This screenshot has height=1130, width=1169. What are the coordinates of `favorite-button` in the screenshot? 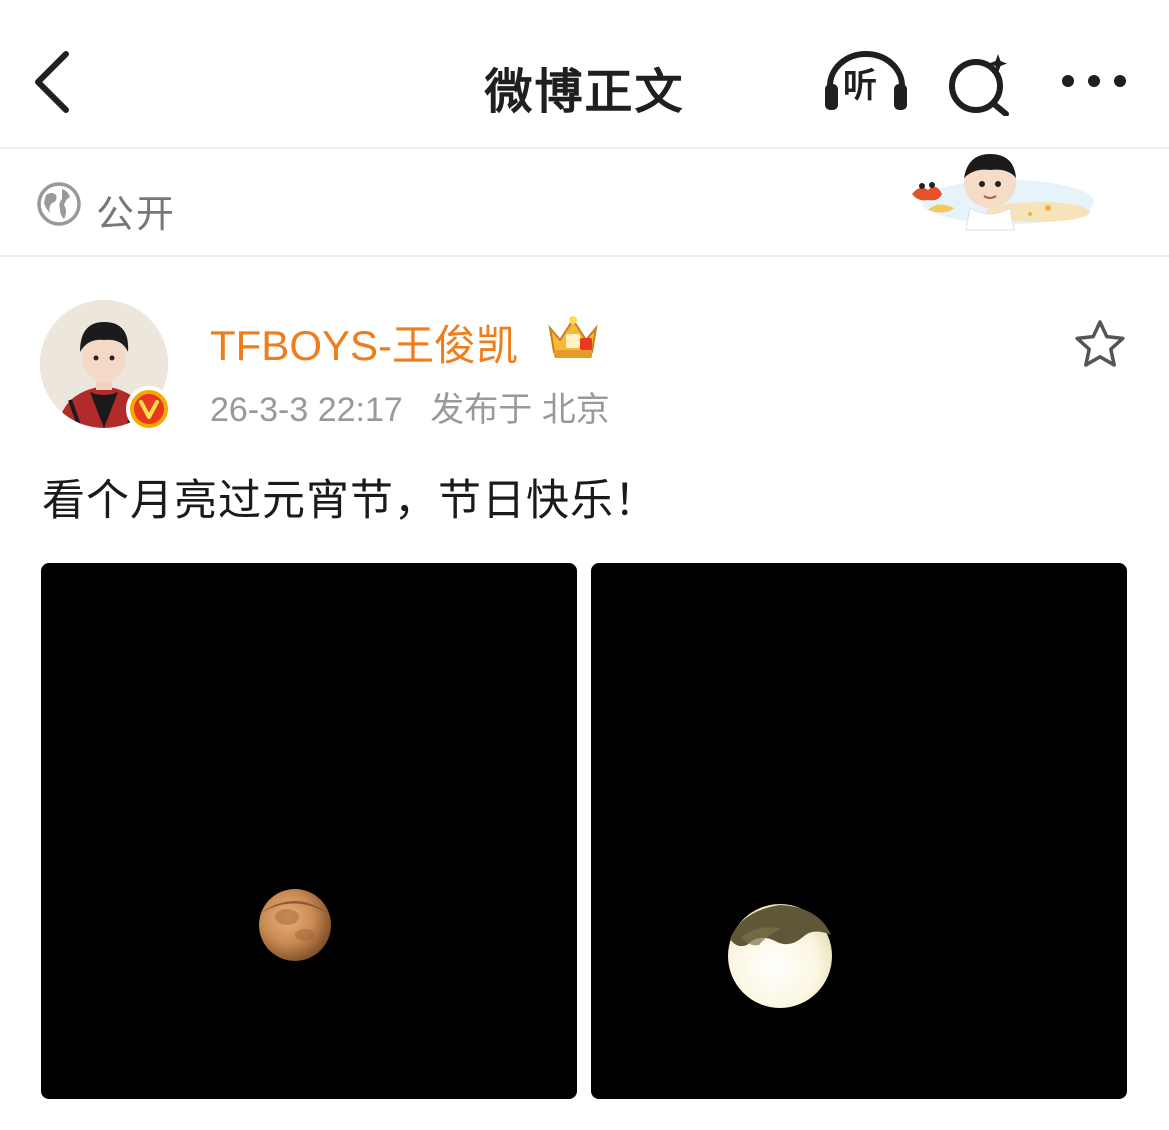 It's located at (1100, 345).